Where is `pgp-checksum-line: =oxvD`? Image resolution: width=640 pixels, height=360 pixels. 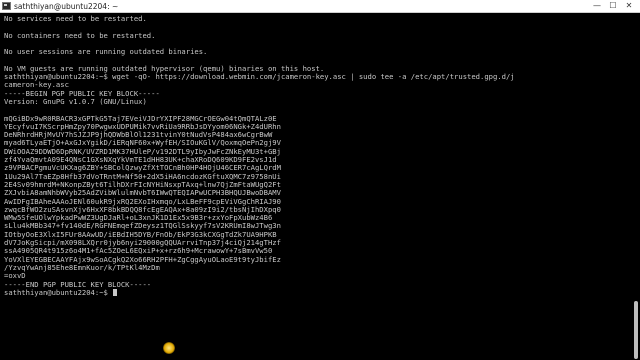
pgp-checksum-line: =oxvD is located at coordinates (15, 276).